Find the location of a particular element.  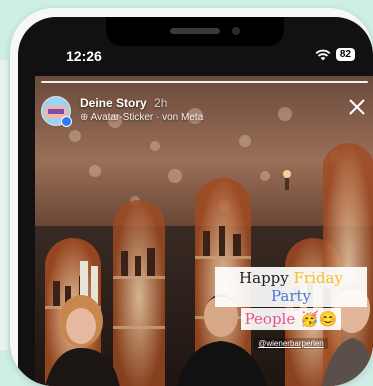

phone-notch is located at coordinates (195, 31).